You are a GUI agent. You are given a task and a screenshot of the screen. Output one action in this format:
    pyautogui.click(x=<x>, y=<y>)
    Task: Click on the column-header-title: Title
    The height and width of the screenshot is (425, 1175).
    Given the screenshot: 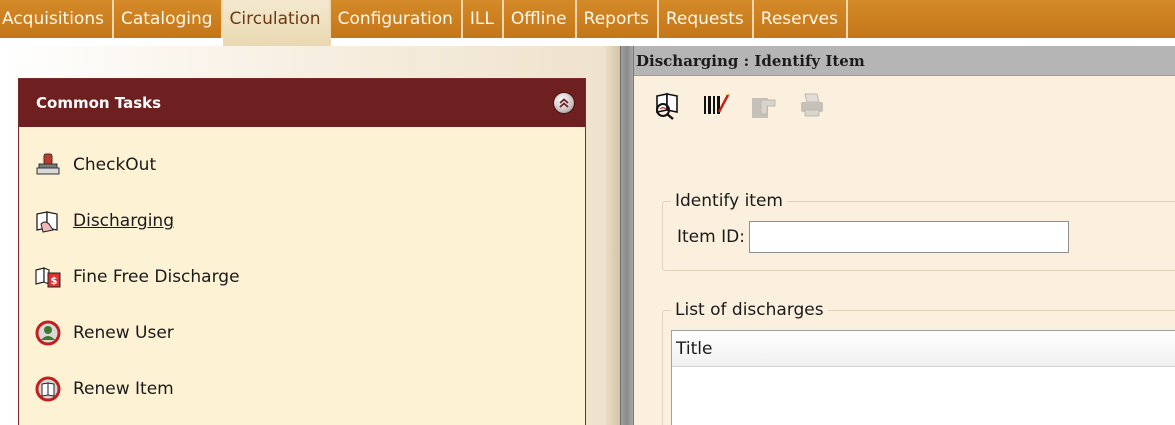 What is the action you would take?
    pyautogui.click(x=694, y=349)
    